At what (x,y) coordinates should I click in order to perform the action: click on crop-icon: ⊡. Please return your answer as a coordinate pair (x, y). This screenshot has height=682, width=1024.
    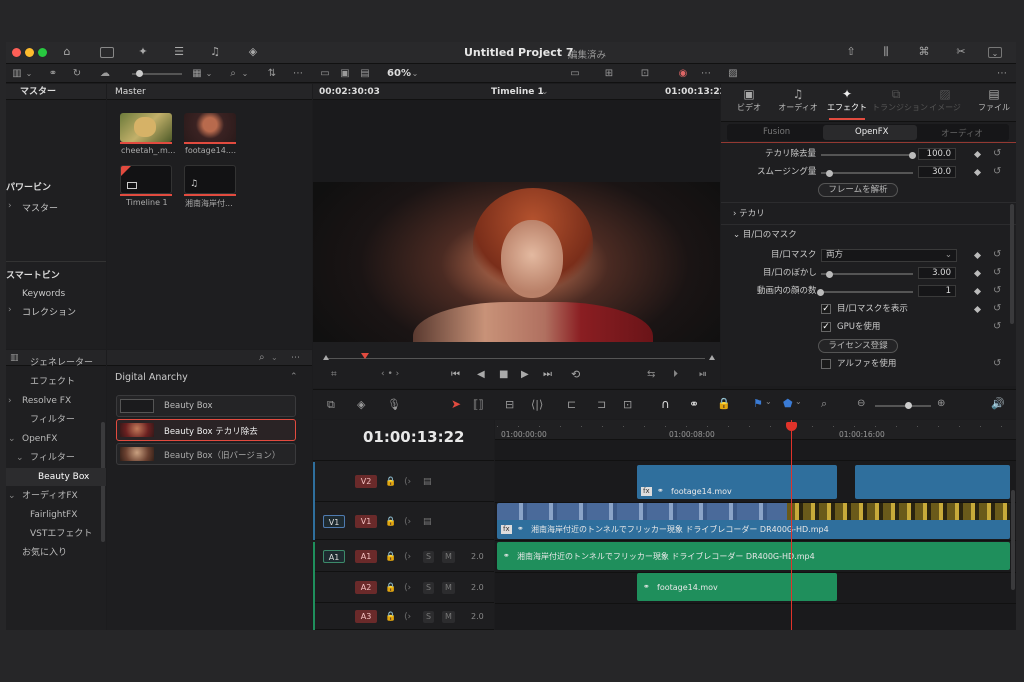
    Looking at the image, I should click on (645, 73).